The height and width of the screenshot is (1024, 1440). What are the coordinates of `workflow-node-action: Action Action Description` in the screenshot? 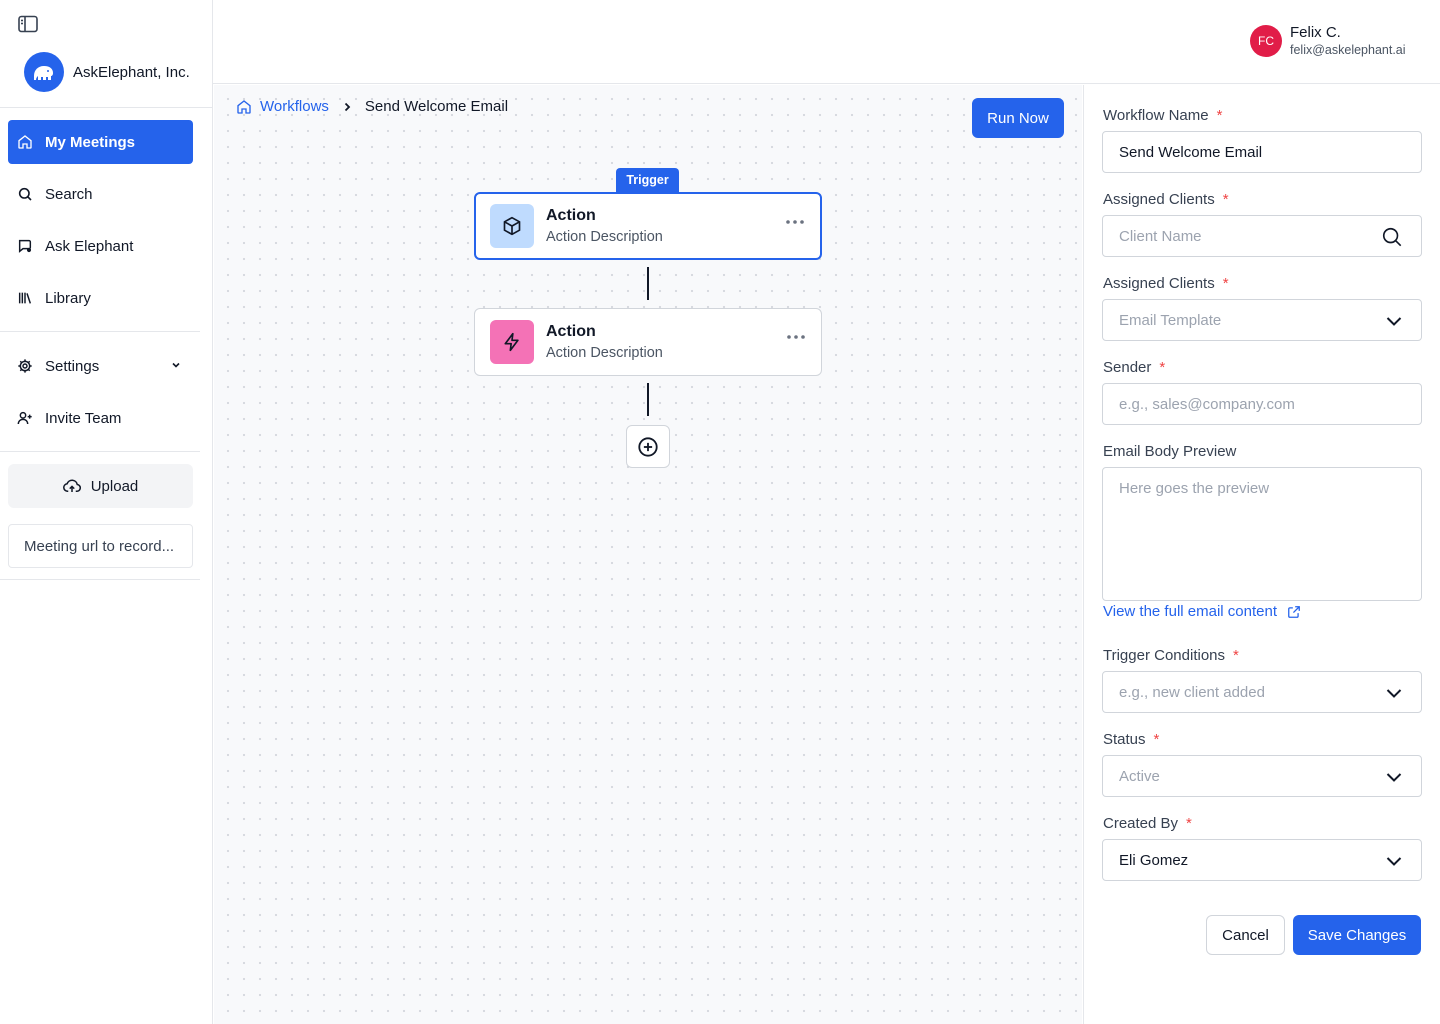 It's located at (648, 342).